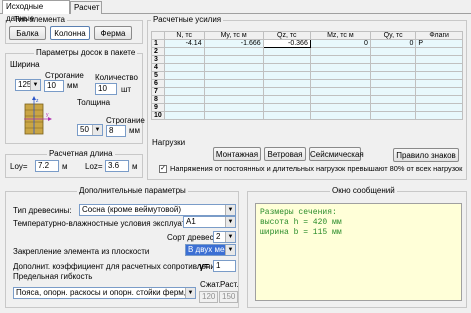 The width and height of the screenshot is (471, 313). I want to click on table-cell: -1.666, so click(233, 43).